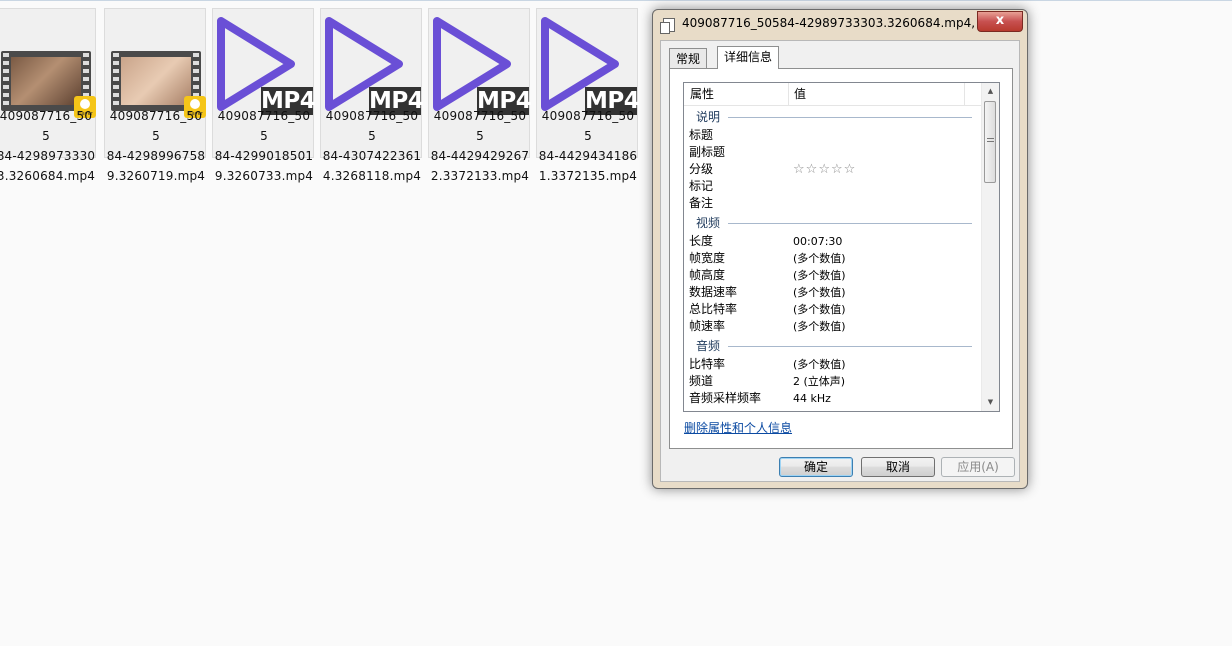  What do you see at coordinates (372, 146) in the screenshot?
I see `file-name: 409087716_505 84-4307422361 4.3268118.mp4` at bounding box center [372, 146].